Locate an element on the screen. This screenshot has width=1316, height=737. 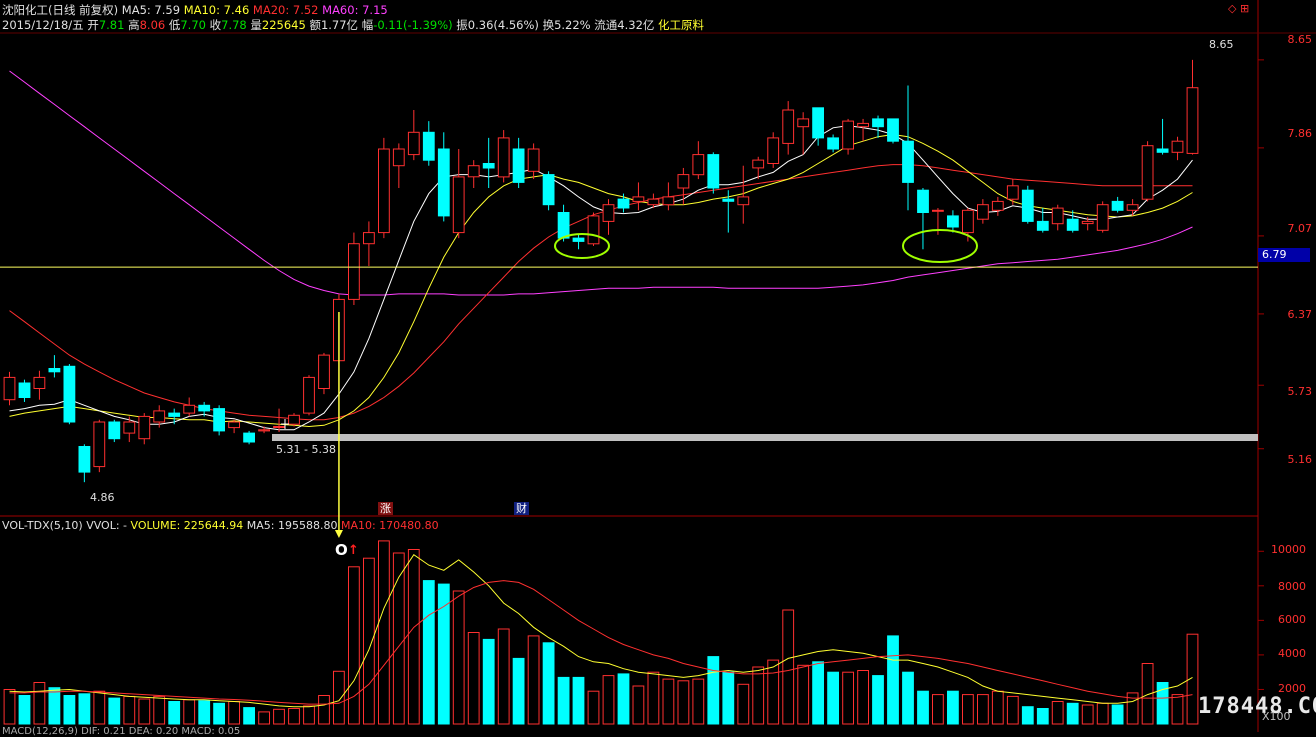
range-annotation: 5.31 - 5.38 is located at coordinates (306, 449).